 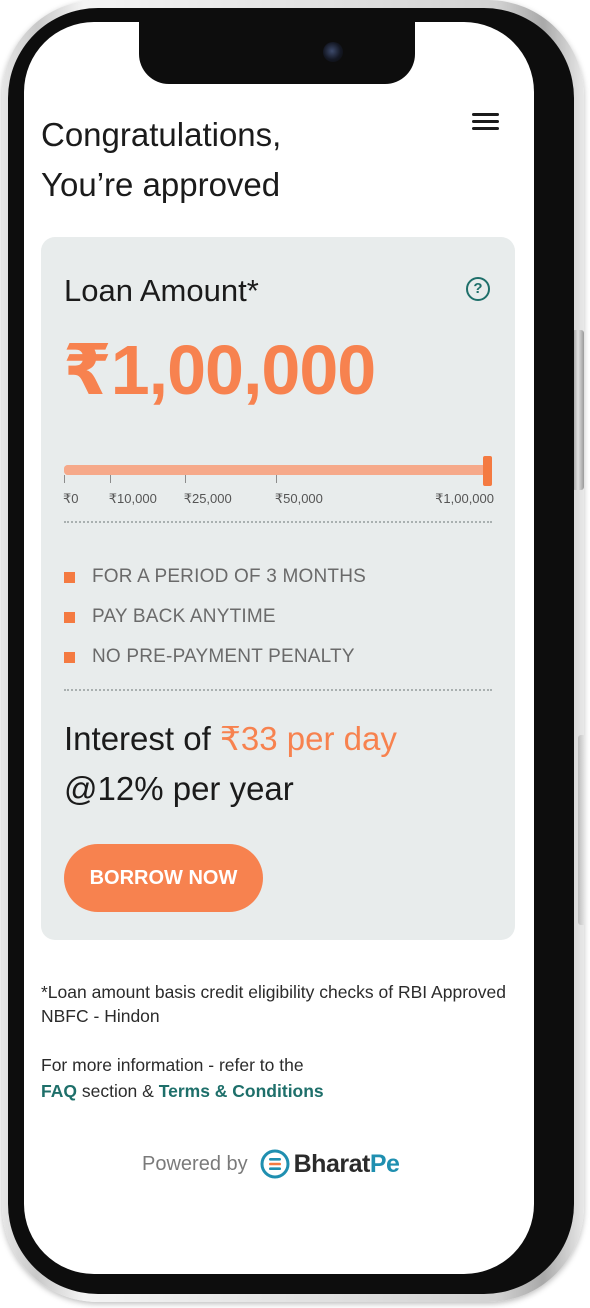 I want to click on notch, so click(x=277, y=53).